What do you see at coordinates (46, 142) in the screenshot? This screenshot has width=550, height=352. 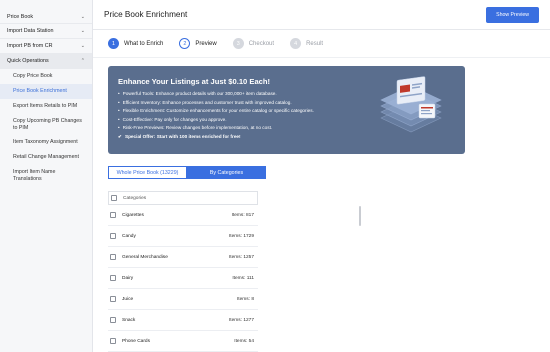 I see `sidebar-subitem-item-taxonomy-assignment: Item Taxonomy Assignment` at bounding box center [46, 142].